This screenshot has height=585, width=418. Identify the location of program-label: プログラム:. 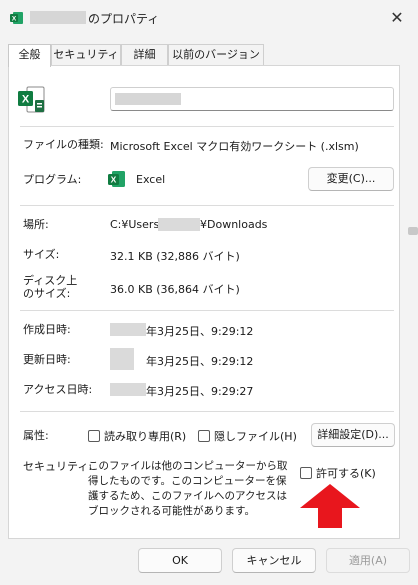
(52, 179).